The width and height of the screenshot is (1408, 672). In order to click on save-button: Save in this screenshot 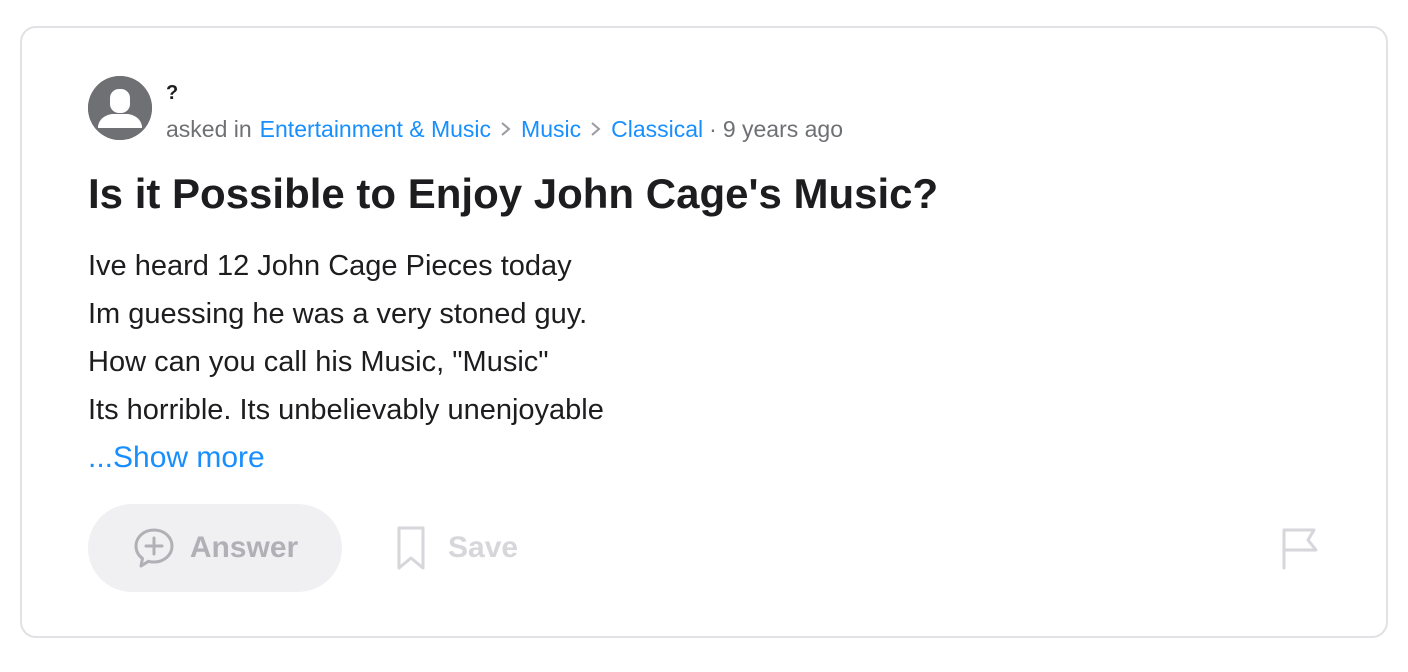, I will do `click(457, 548)`.